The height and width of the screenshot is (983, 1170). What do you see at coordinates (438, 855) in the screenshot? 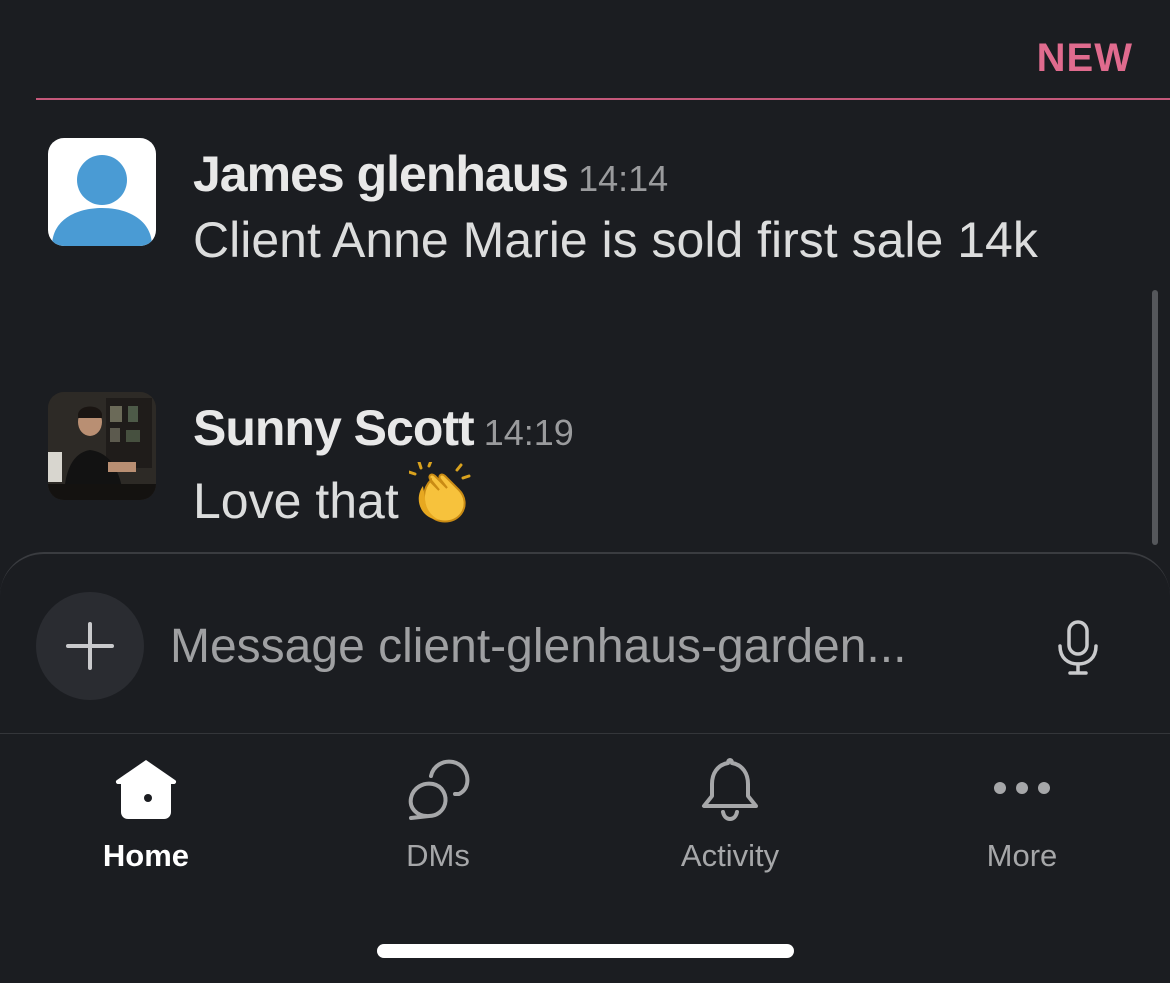
I see `tab-label: DMs` at bounding box center [438, 855].